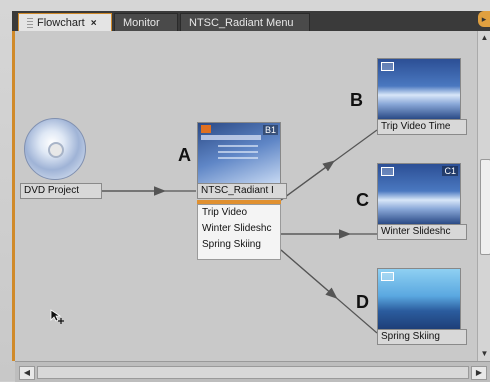  What do you see at coordinates (422, 232) in the screenshot?
I see `winter-slideshow-label: Winter Slideshc` at bounding box center [422, 232].